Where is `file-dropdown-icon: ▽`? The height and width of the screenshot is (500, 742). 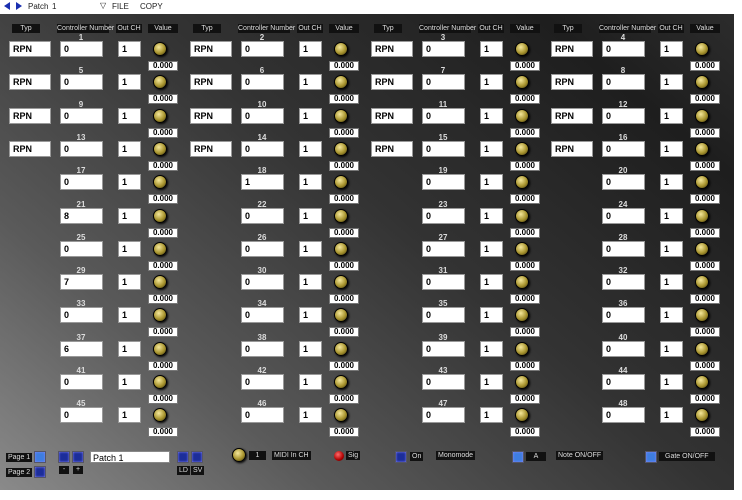 file-dropdown-icon: ▽ is located at coordinates (103, 5).